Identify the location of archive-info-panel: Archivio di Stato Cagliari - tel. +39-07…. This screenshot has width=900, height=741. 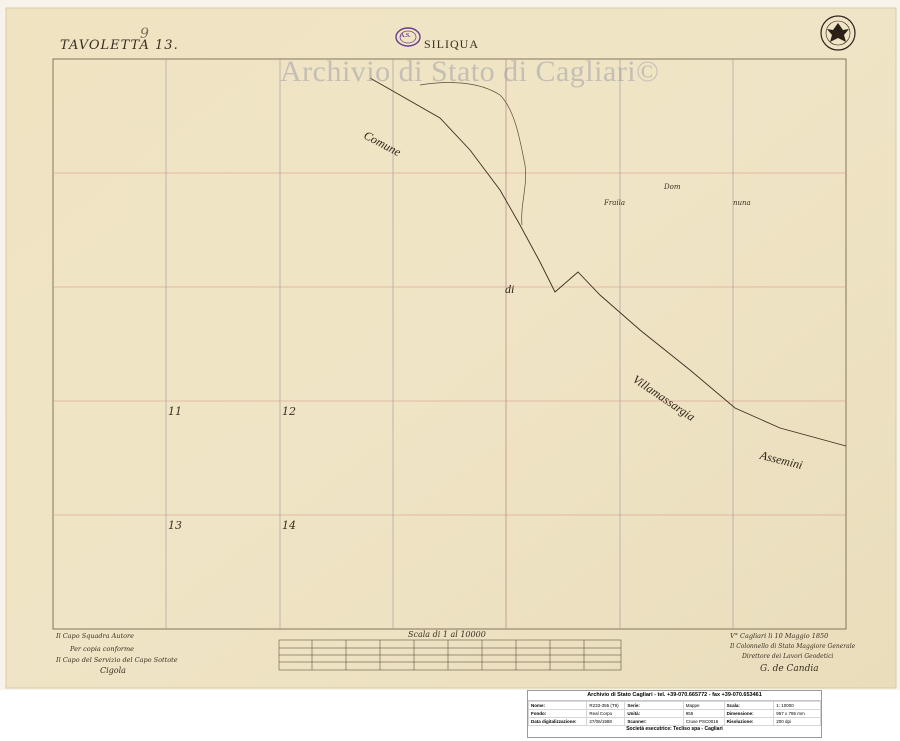
(674, 714).